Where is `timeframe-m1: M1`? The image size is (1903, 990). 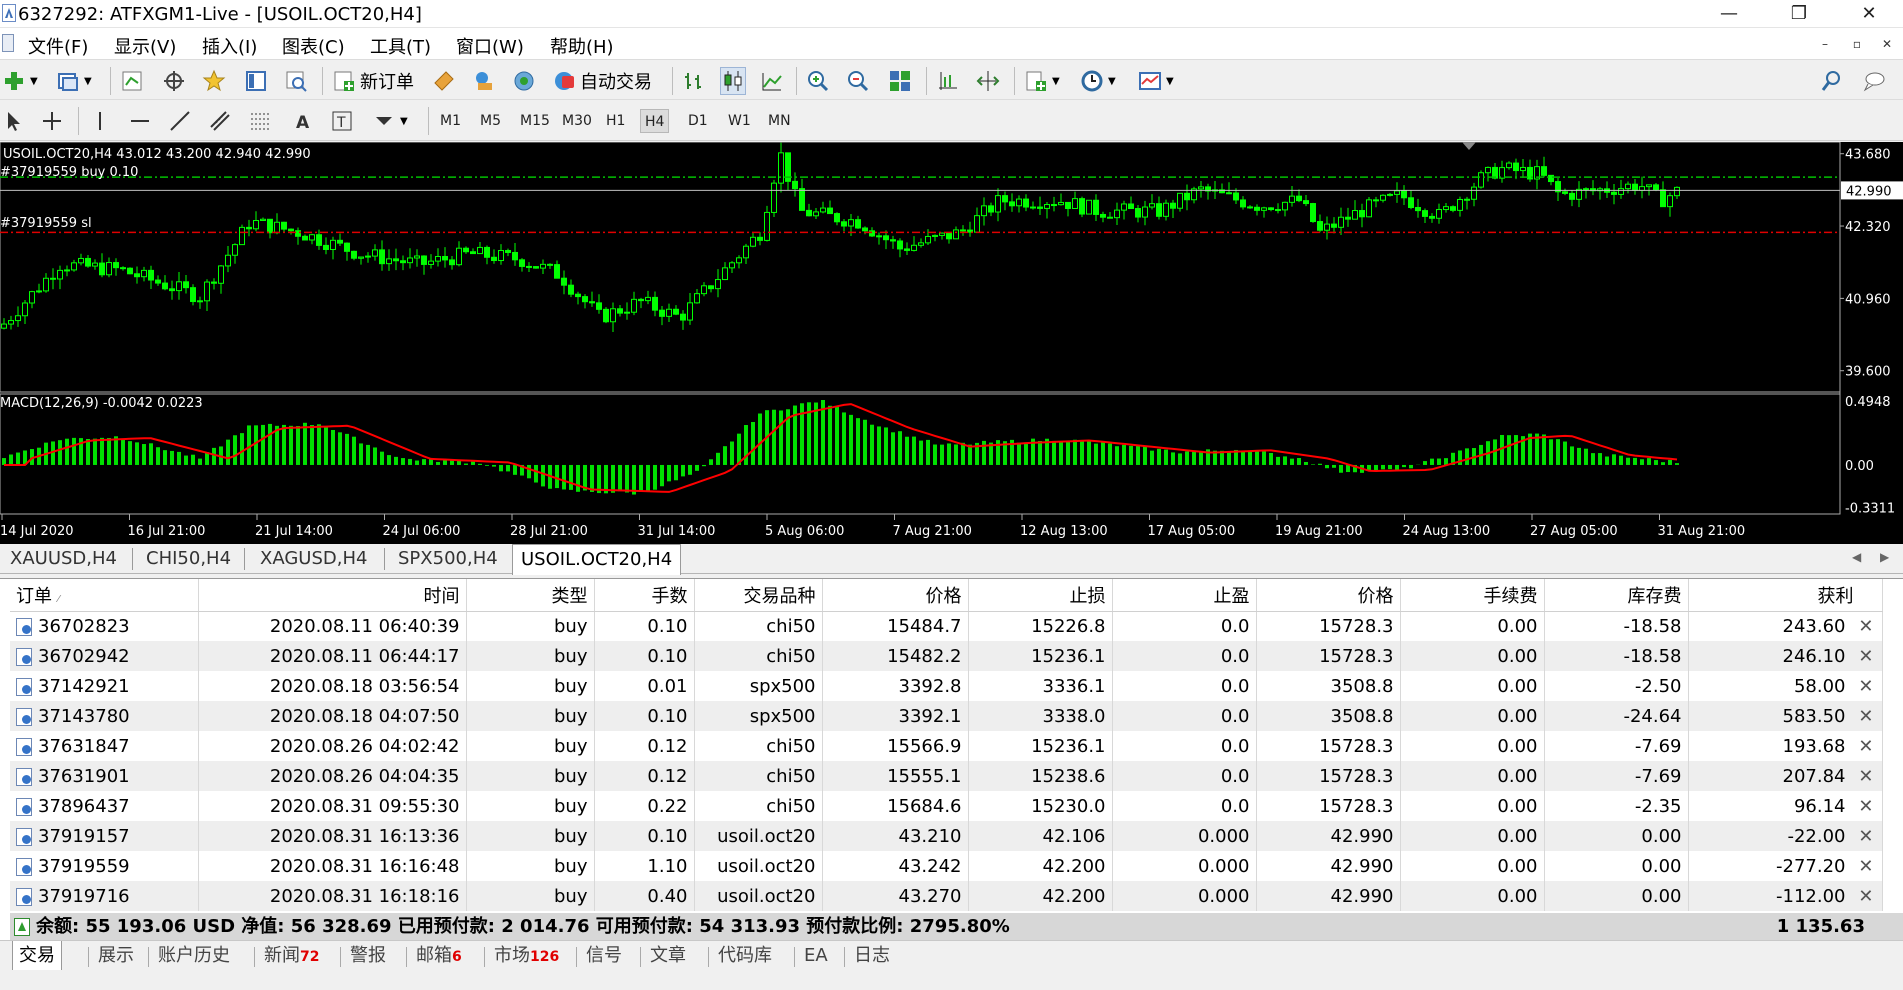 timeframe-m1: M1 is located at coordinates (450, 121).